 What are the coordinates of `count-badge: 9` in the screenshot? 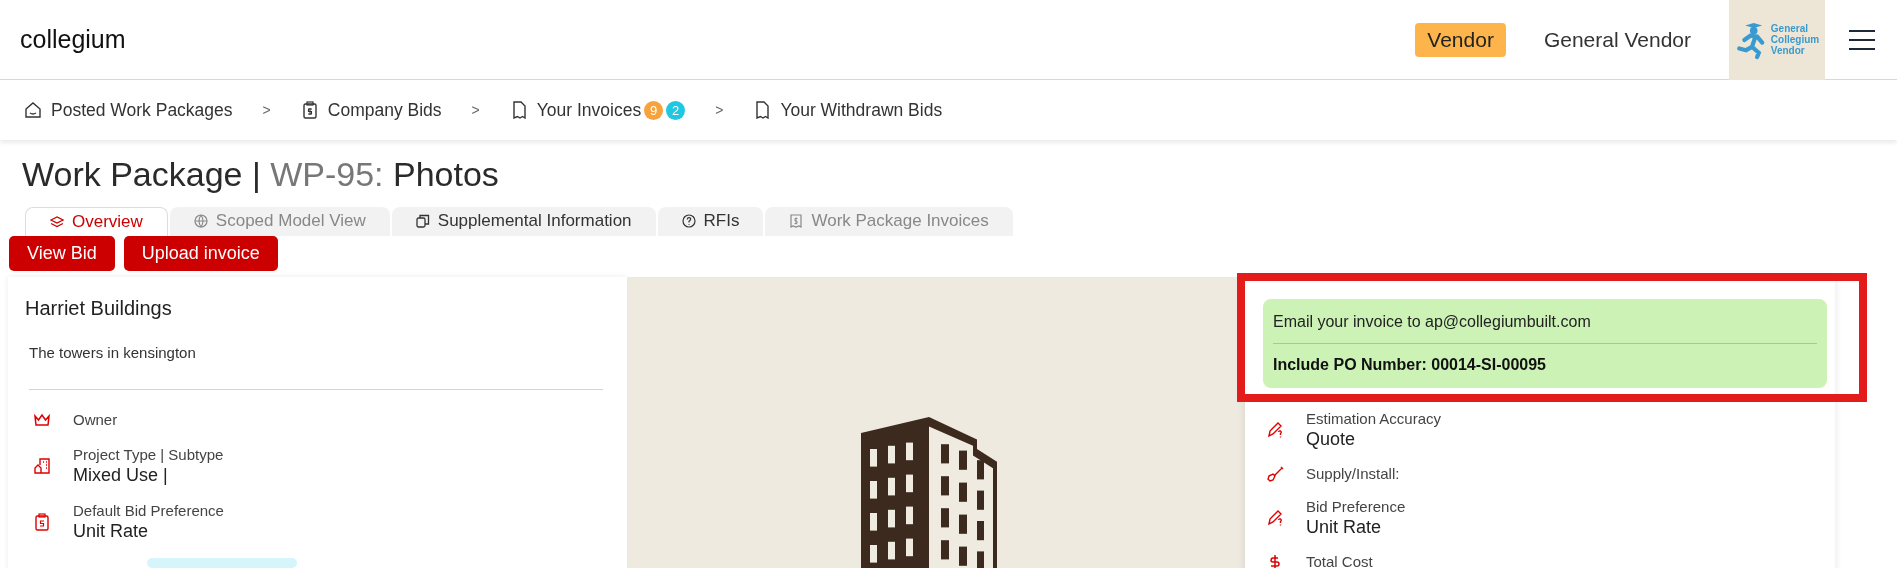 It's located at (654, 110).